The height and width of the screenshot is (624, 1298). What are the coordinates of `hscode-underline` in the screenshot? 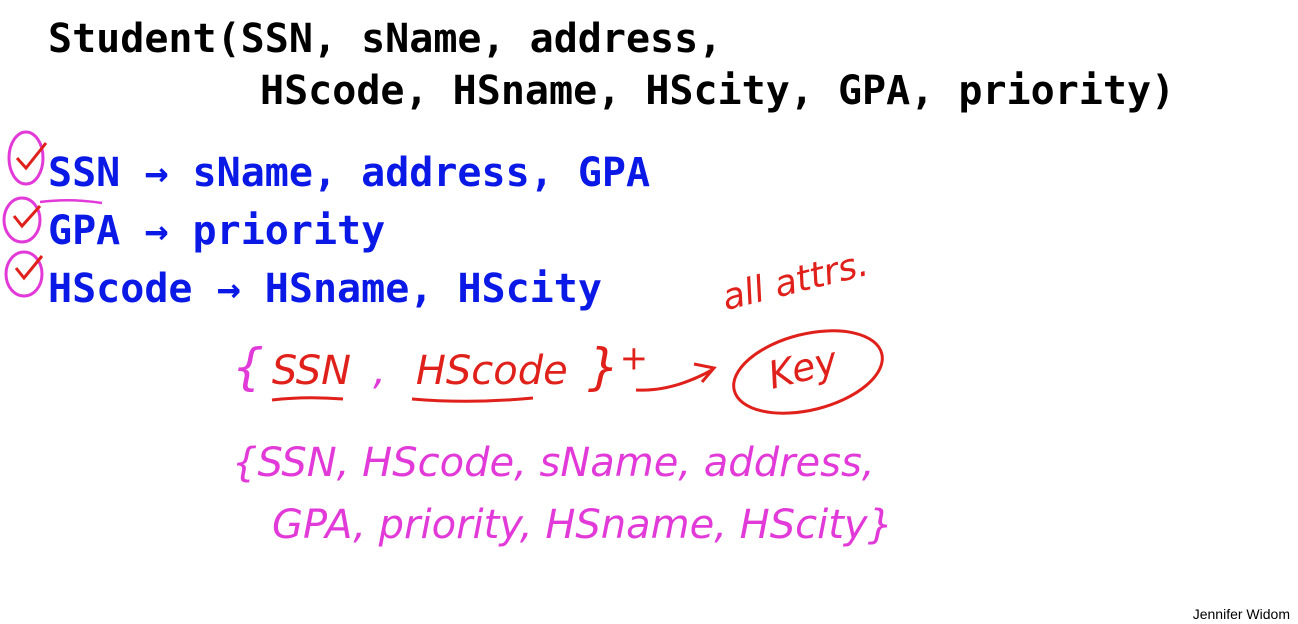 It's located at (472, 399).